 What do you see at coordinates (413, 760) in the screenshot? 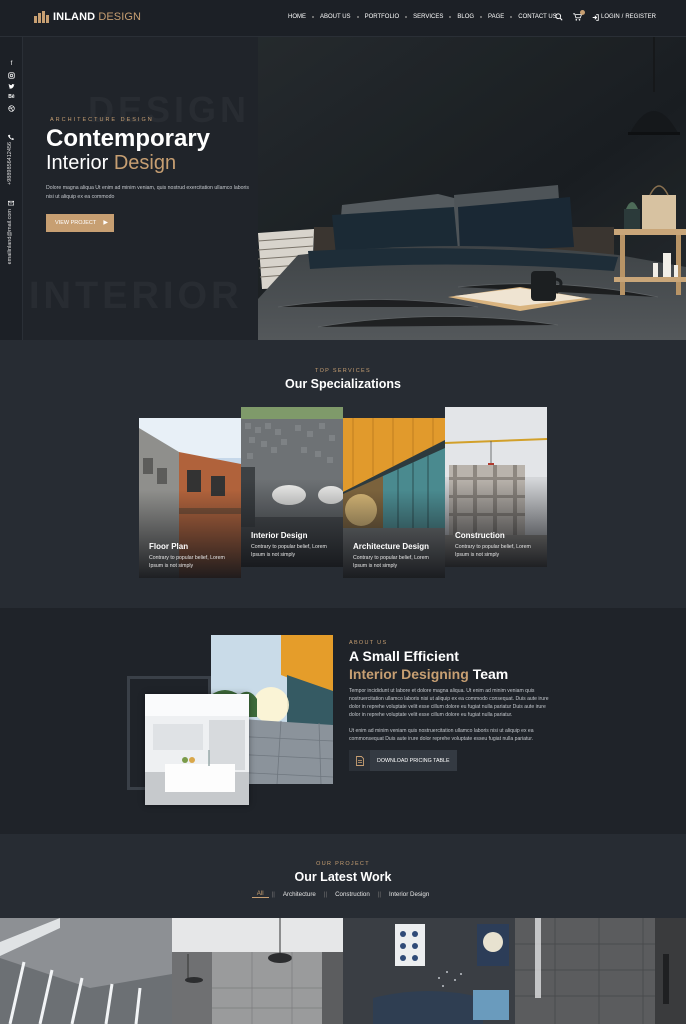
I see `download-pricing-label: DOWNLOAD PRICING TABLE` at bounding box center [413, 760].